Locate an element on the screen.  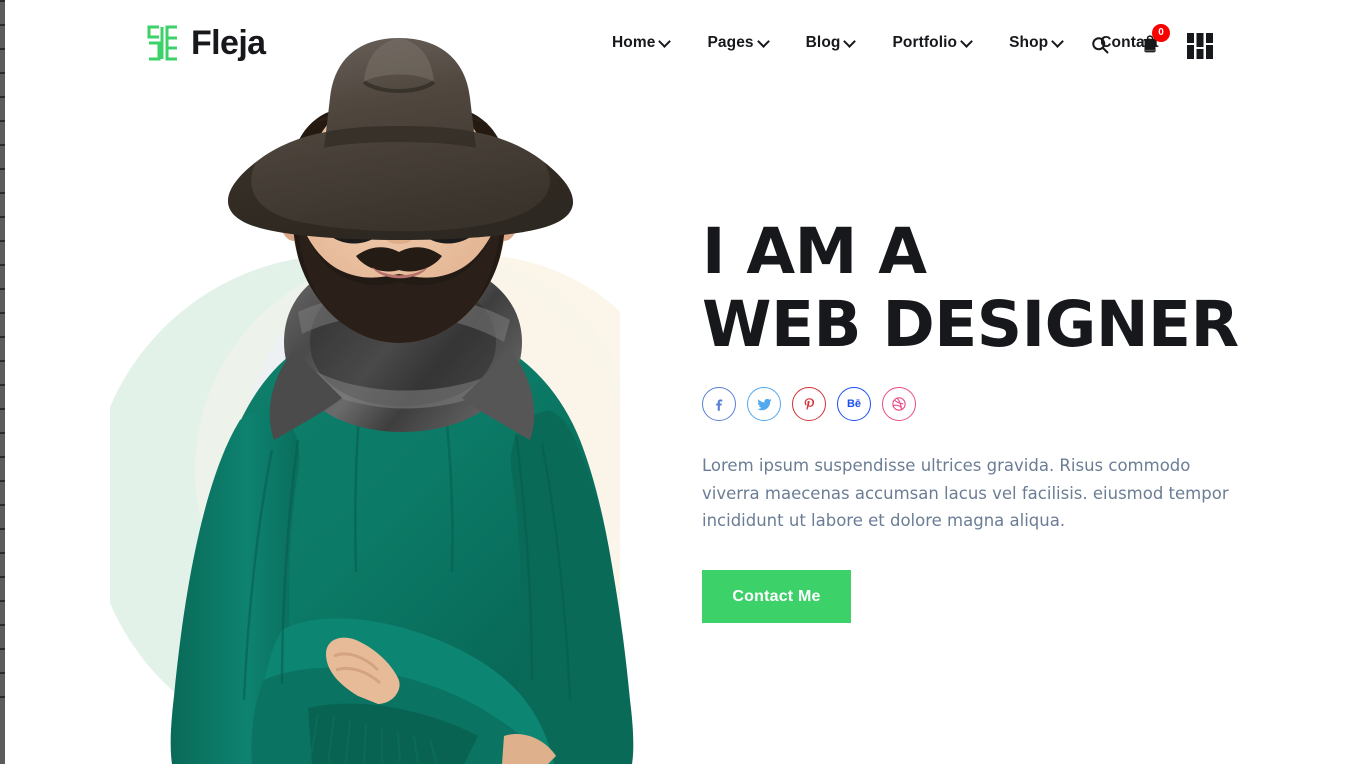
nav-label-blog: Blog is located at coordinates (823, 42).